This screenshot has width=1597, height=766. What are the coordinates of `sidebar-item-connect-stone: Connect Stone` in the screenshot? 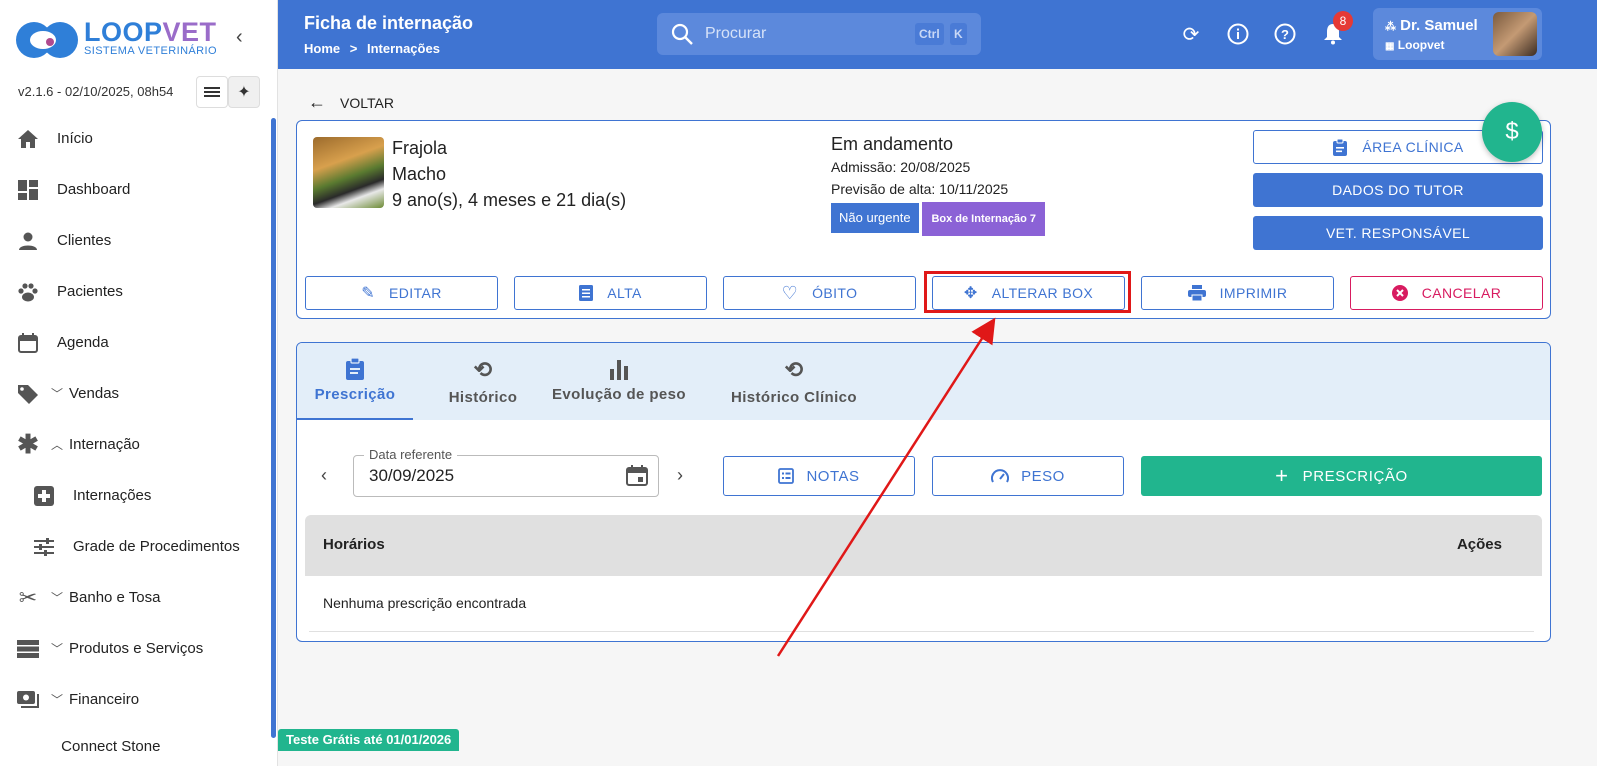 It's located at (88, 748).